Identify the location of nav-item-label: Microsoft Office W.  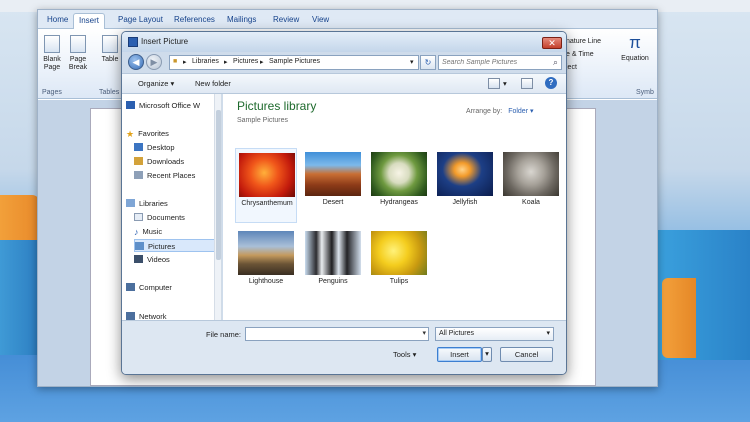
(170, 105).